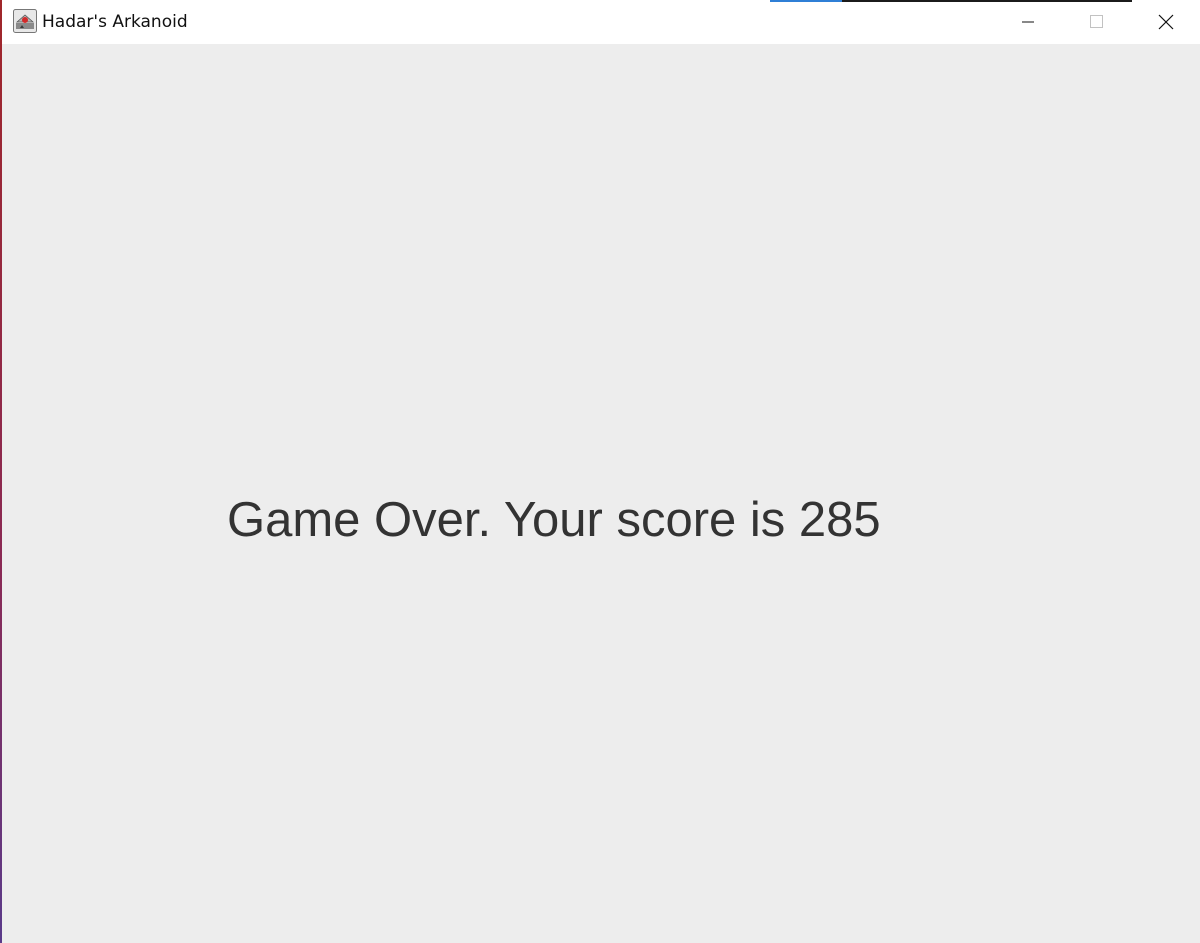 This screenshot has width=1200, height=943. I want to click on maximize-button, so click(1096, 22).